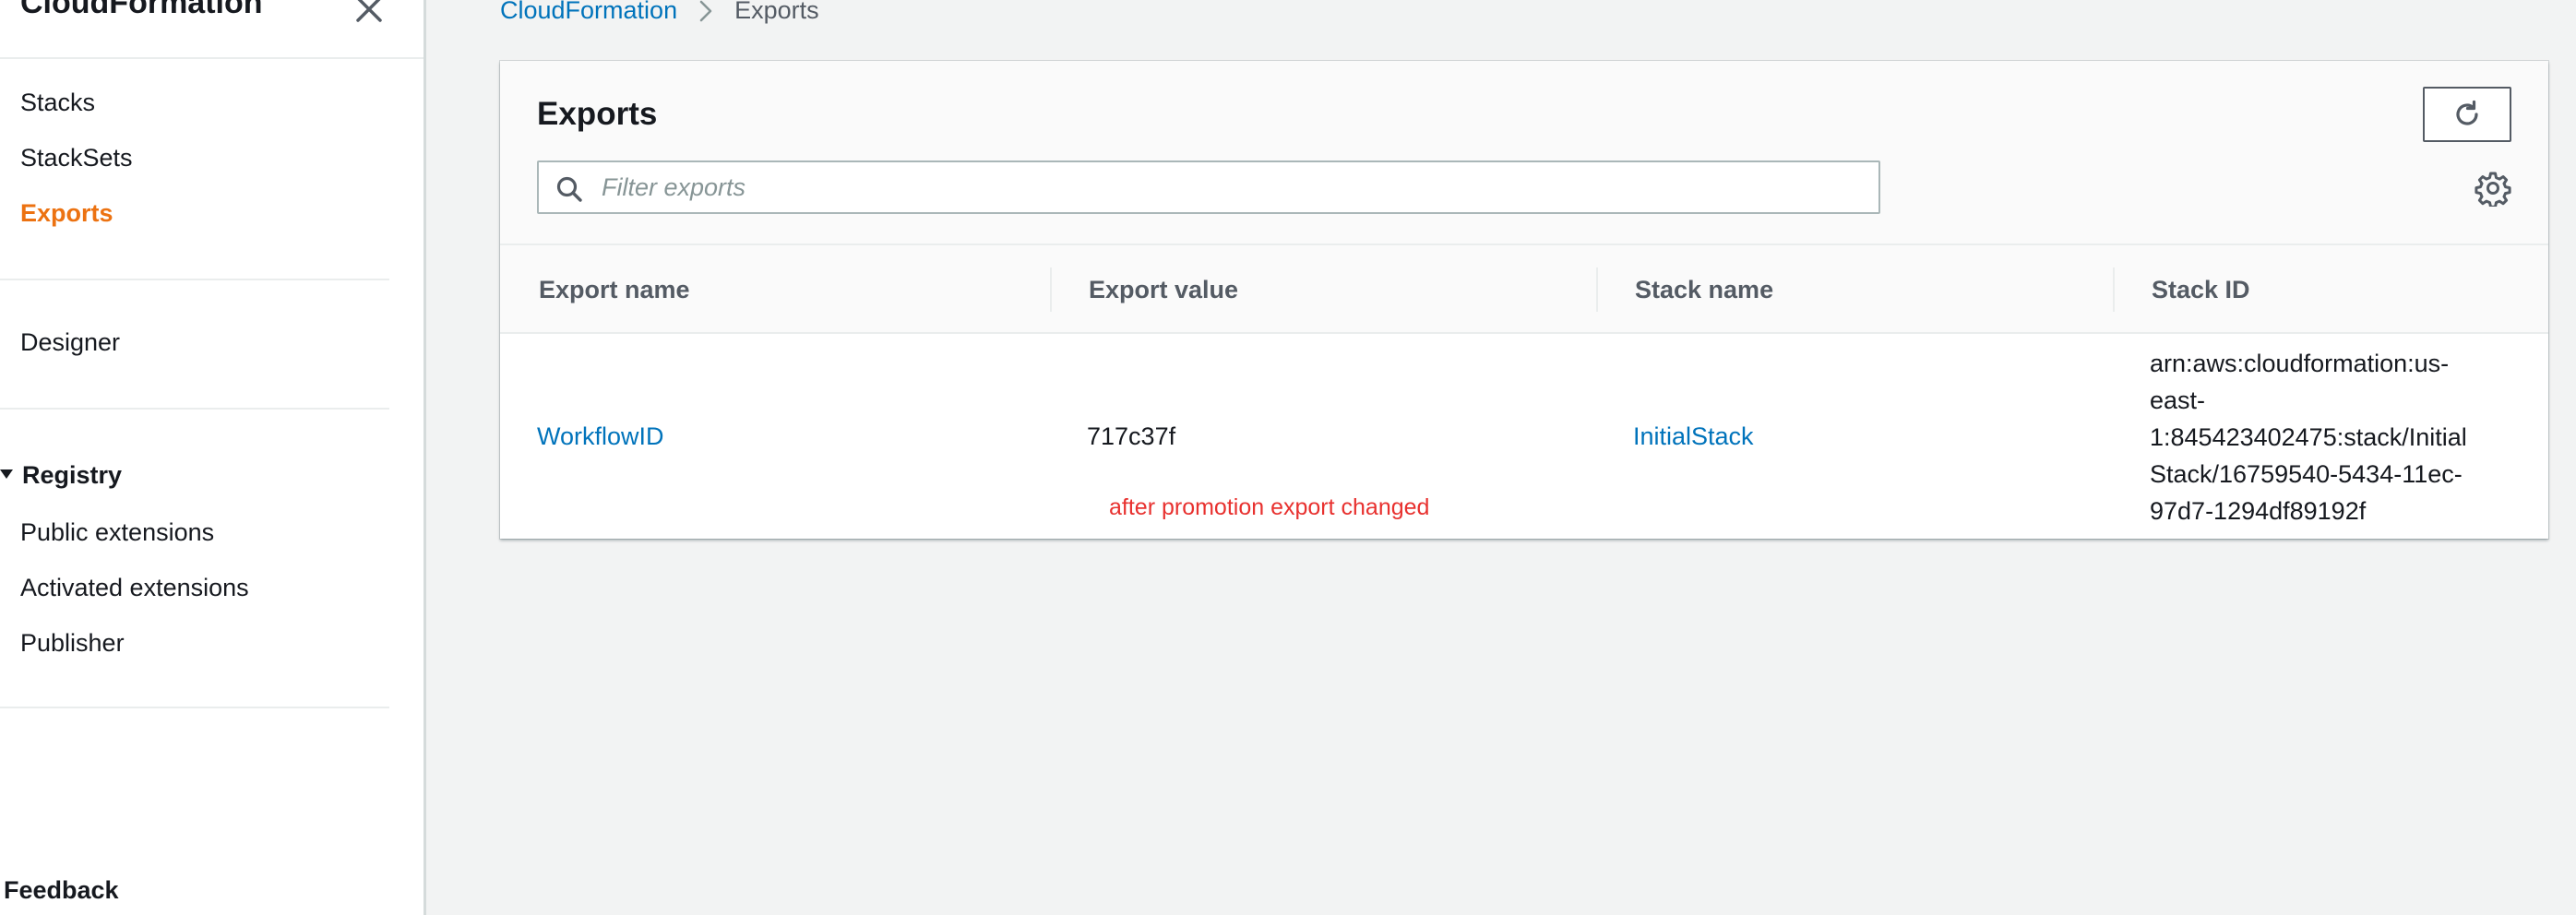 The width and height of the screenshot is (2576, 915). Describe the element at coordinates (600, 436) in the screenshot. I see `export-name-link: WorkflowID` at that location.